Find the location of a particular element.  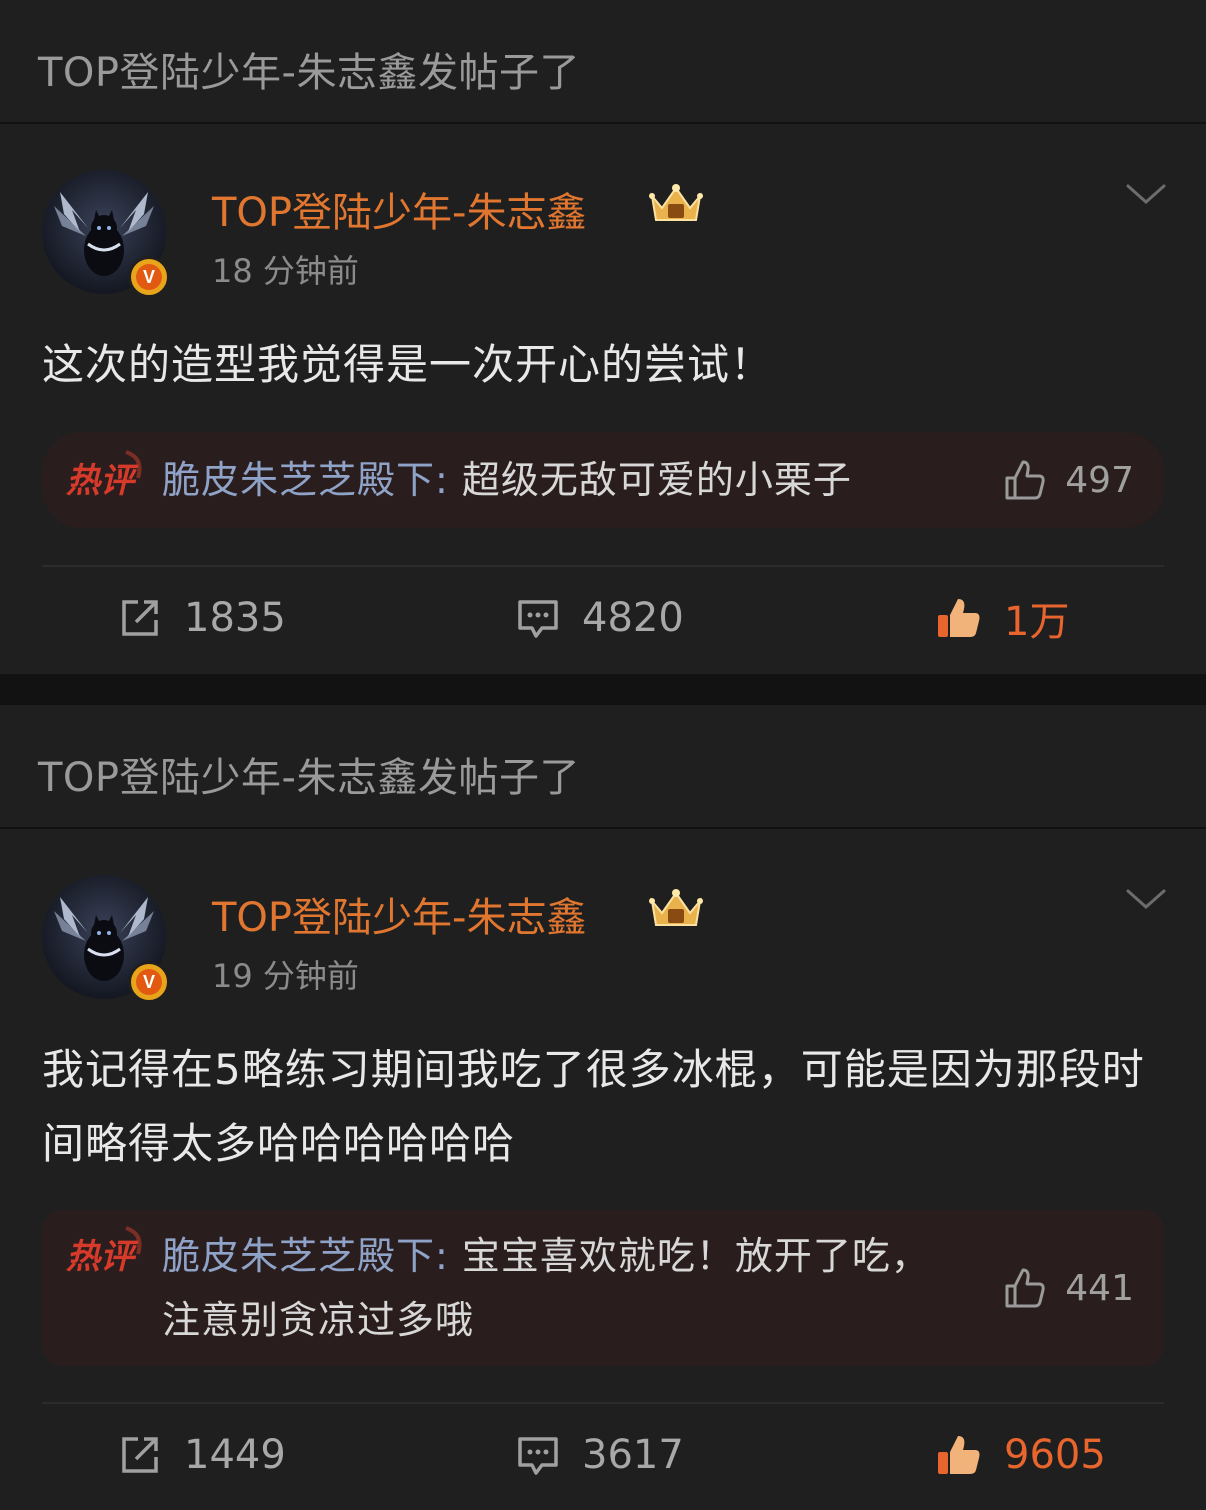

comment-button: 4820 is located at coordinates (600, 618).